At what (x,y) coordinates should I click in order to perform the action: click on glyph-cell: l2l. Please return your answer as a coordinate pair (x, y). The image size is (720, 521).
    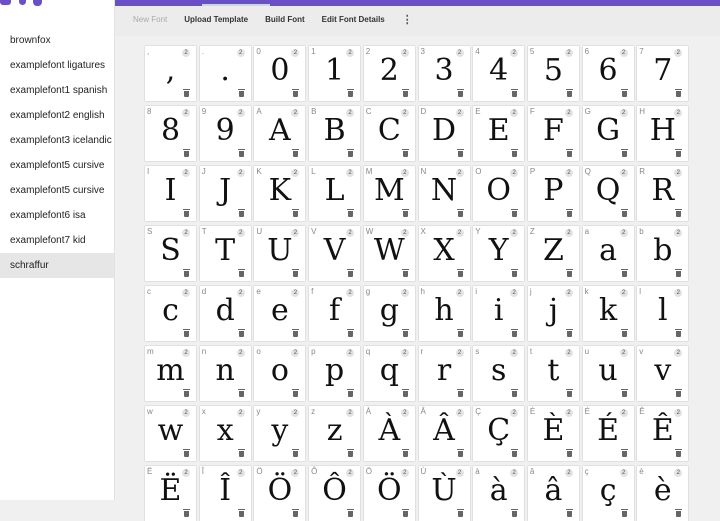
    Looking at the image, I should click on (663, 313).